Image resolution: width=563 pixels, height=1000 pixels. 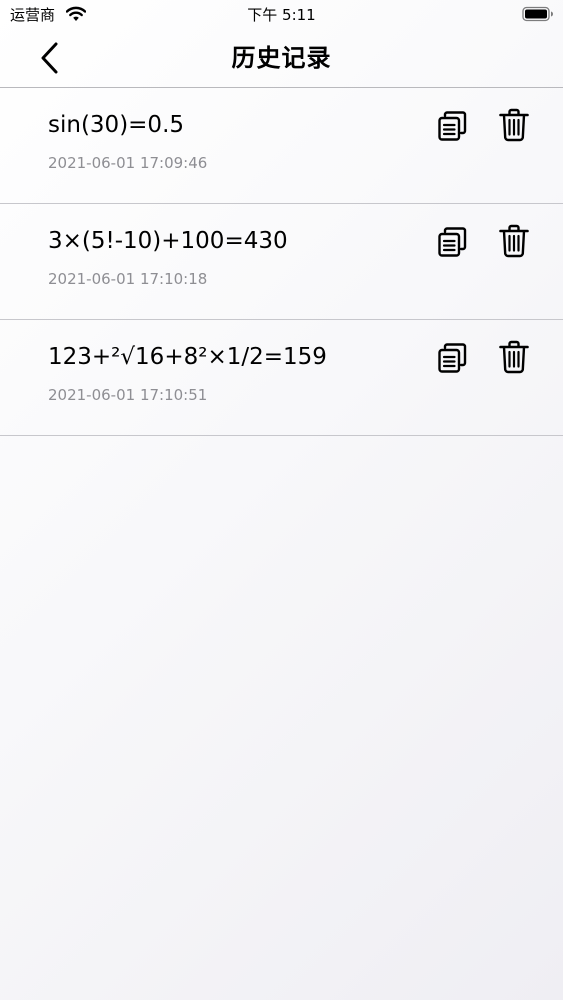 I want to click on history-timestamp: 2021-06-01 17:10:18, so click(x=128, y=279).